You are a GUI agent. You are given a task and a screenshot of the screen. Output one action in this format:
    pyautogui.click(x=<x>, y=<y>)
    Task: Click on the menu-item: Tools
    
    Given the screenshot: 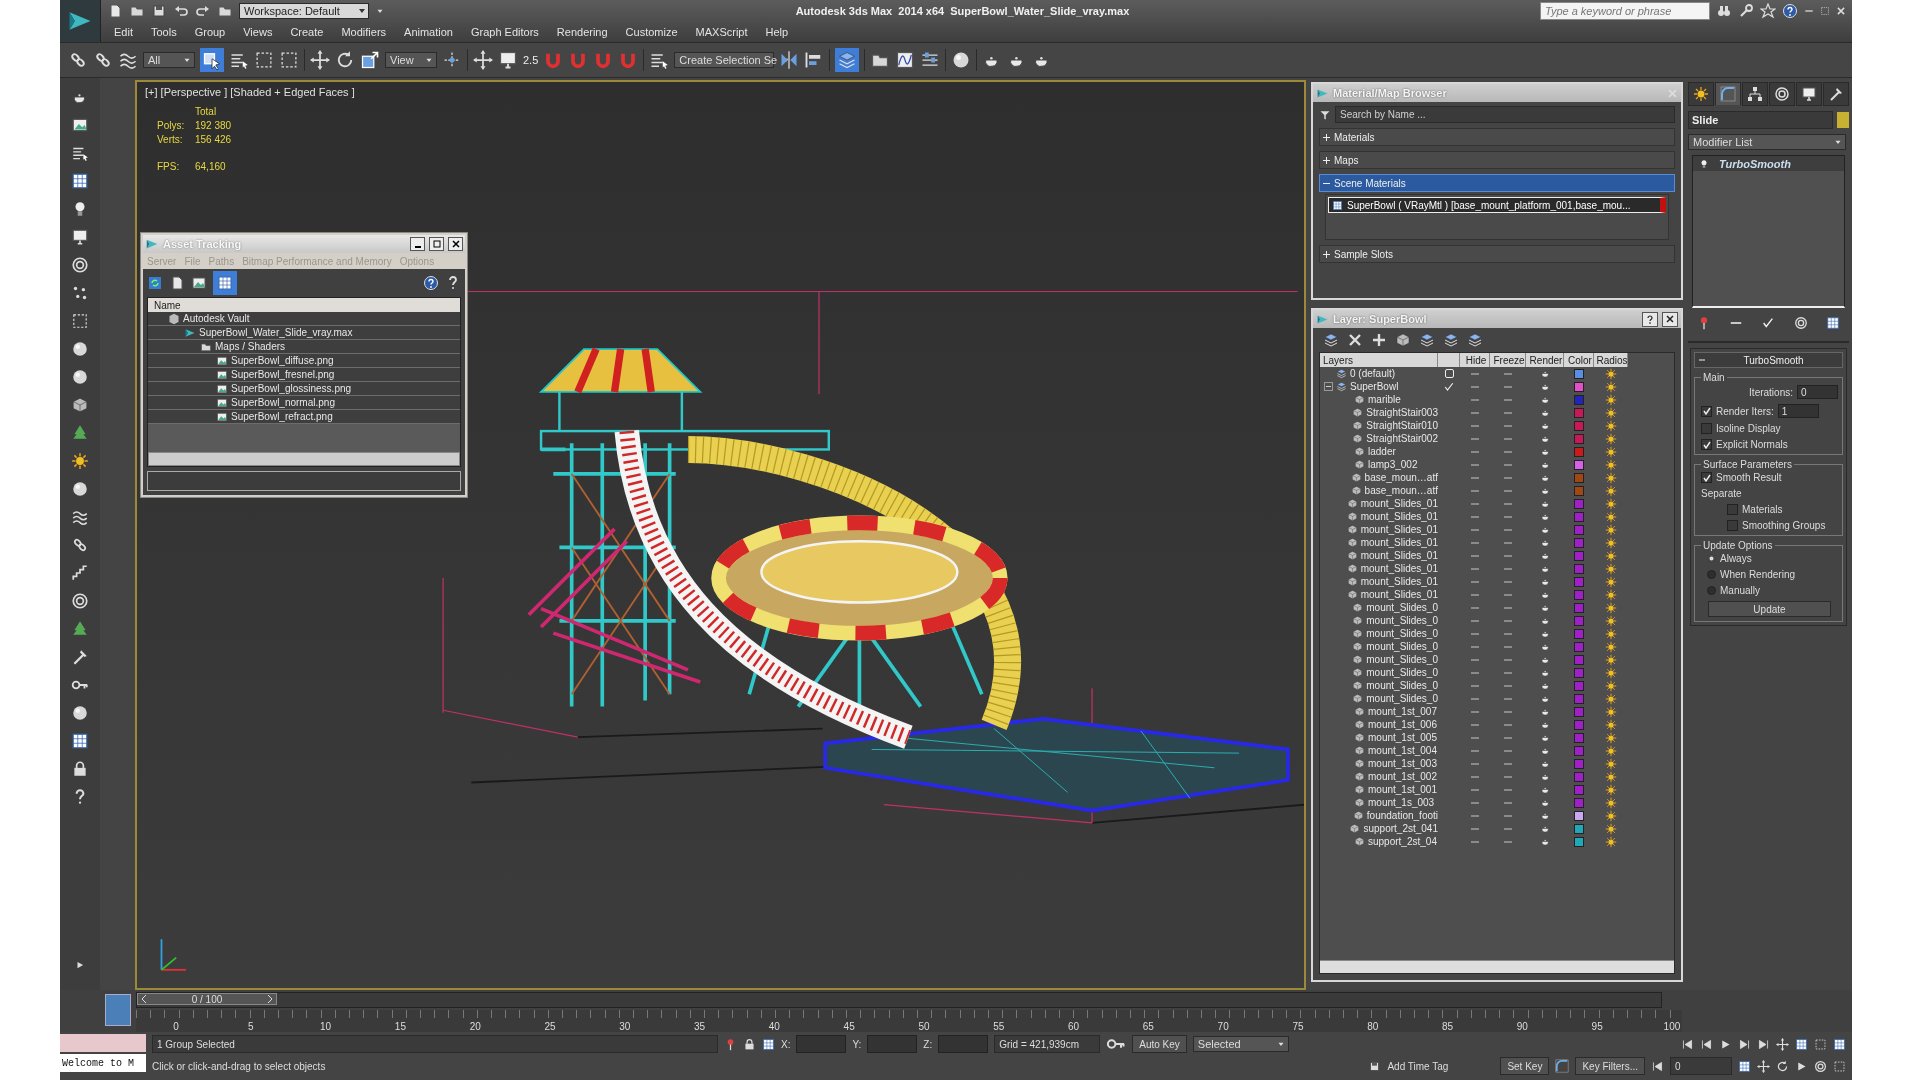 What is the action you would take?
    pyautogui.click(x=163, y=32)
    